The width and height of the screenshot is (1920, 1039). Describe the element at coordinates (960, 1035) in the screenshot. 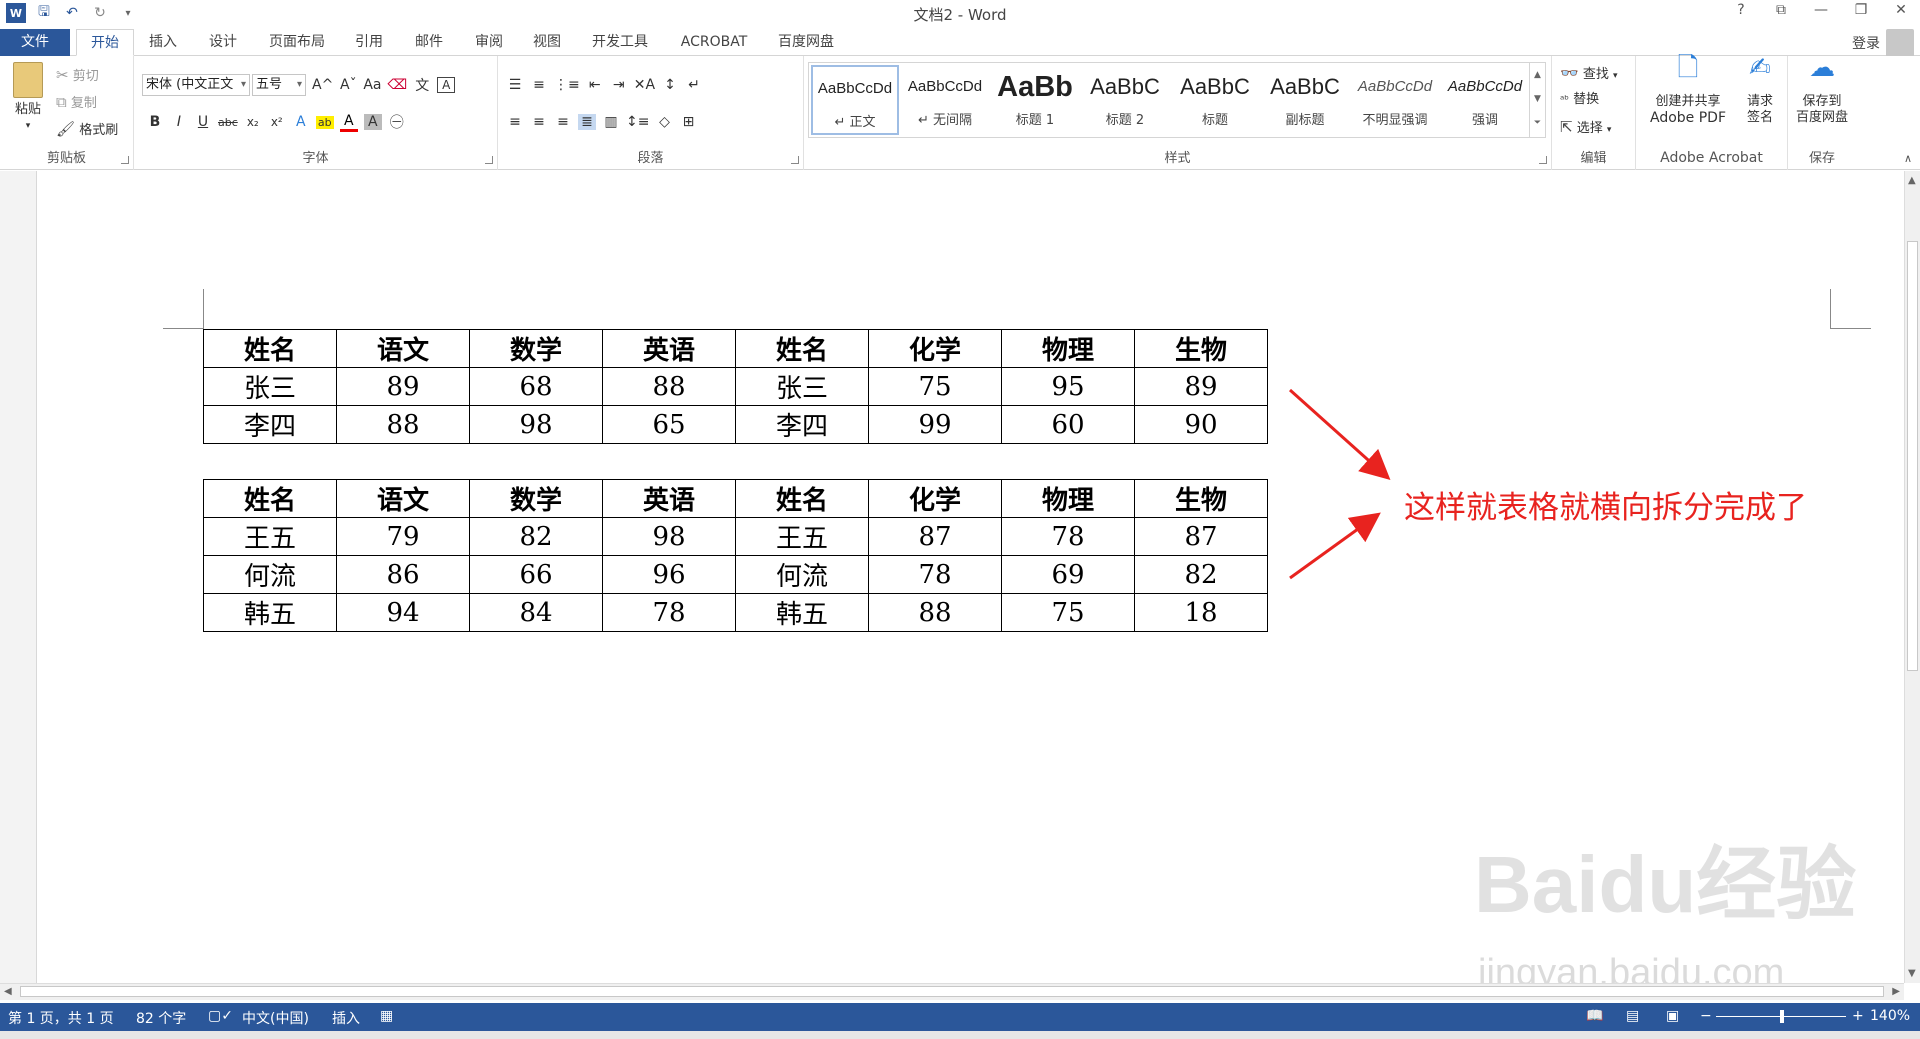

I see `taskbar-strip` at that location.